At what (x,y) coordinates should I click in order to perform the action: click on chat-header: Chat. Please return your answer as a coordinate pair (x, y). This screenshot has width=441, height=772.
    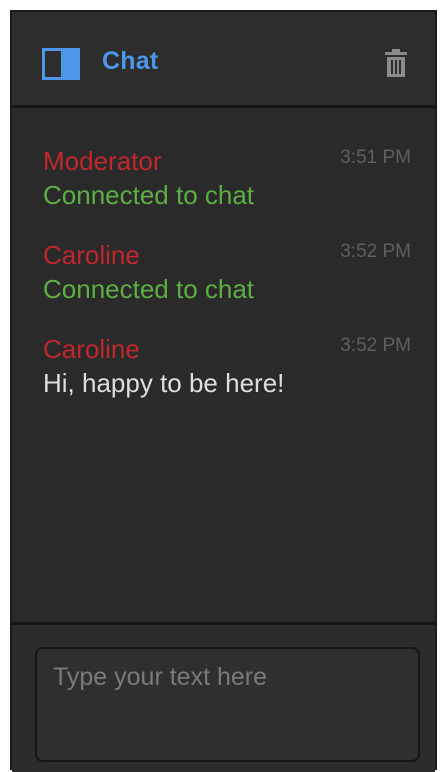
    Looking at the image, I should click on (223, 60).